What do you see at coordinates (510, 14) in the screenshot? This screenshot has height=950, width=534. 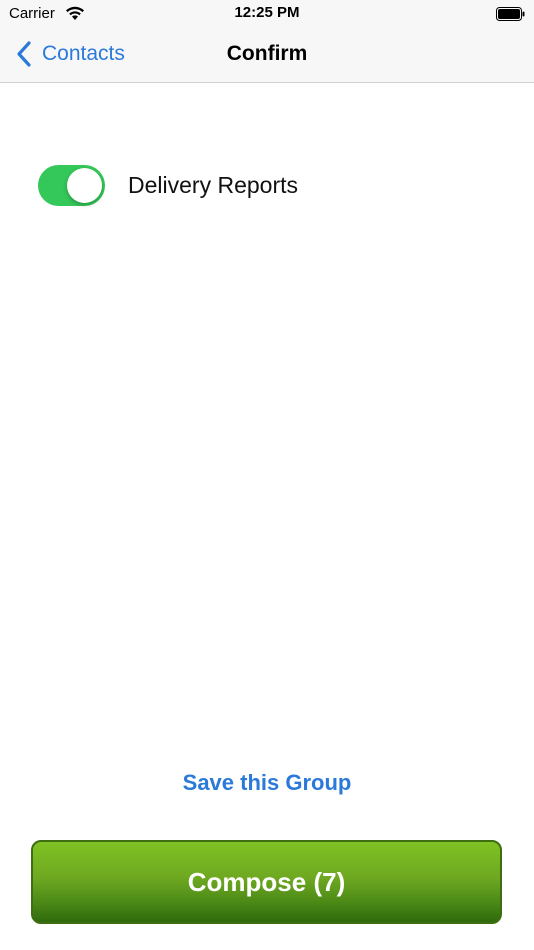 I see `battery-icon` at bounding box center [510, 14].